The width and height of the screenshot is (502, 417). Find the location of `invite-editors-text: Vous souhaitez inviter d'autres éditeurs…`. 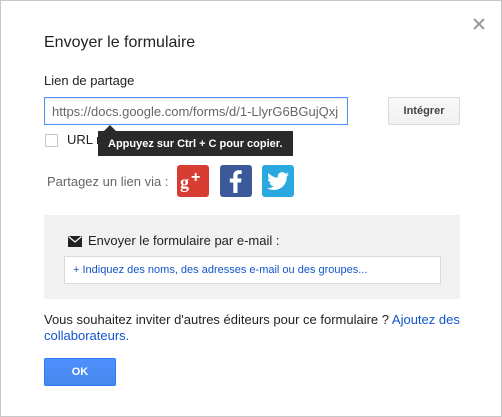

invite-editors-text: Vous souhaitez inviter d'autres éditeurs… is located at coordinates (254, 328).